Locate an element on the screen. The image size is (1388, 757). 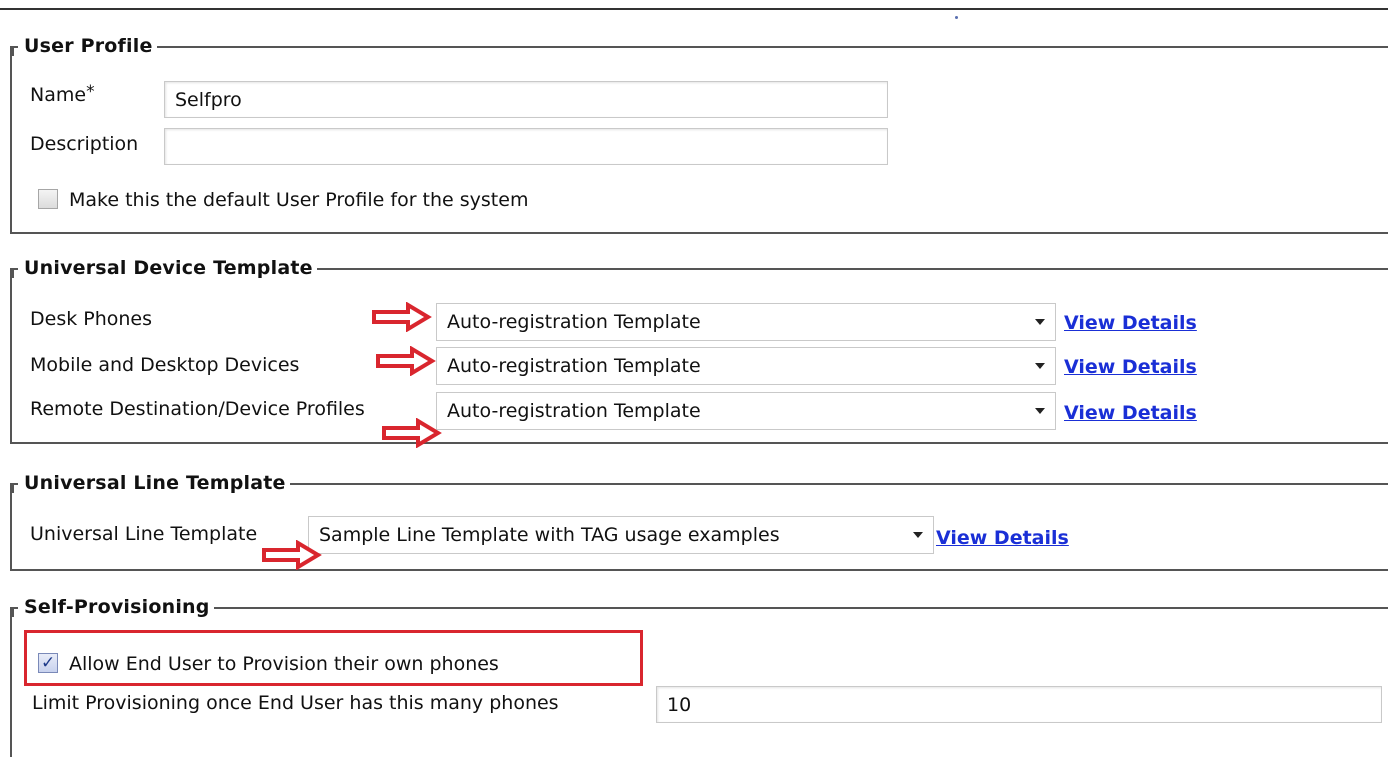
desk-phones-select: Auto-registration Template is located at coordinates (746, 322).